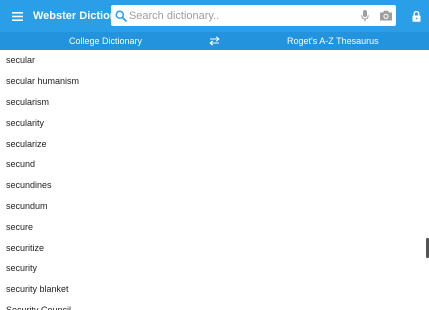 This screenshot has height=310, width=429. I want to click on microphone-icon, so click(365, 15).